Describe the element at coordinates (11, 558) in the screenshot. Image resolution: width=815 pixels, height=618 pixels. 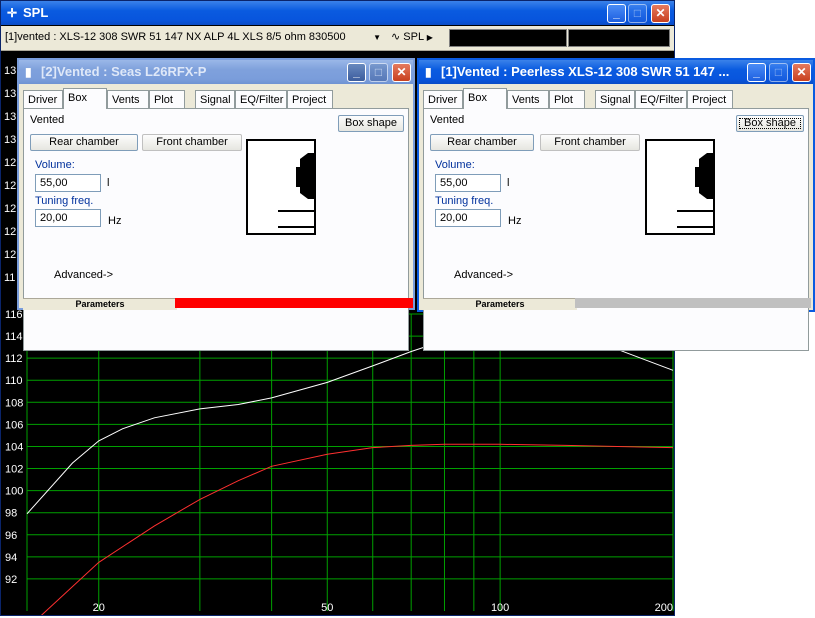
I see `y-tick-label: 94` at that location.